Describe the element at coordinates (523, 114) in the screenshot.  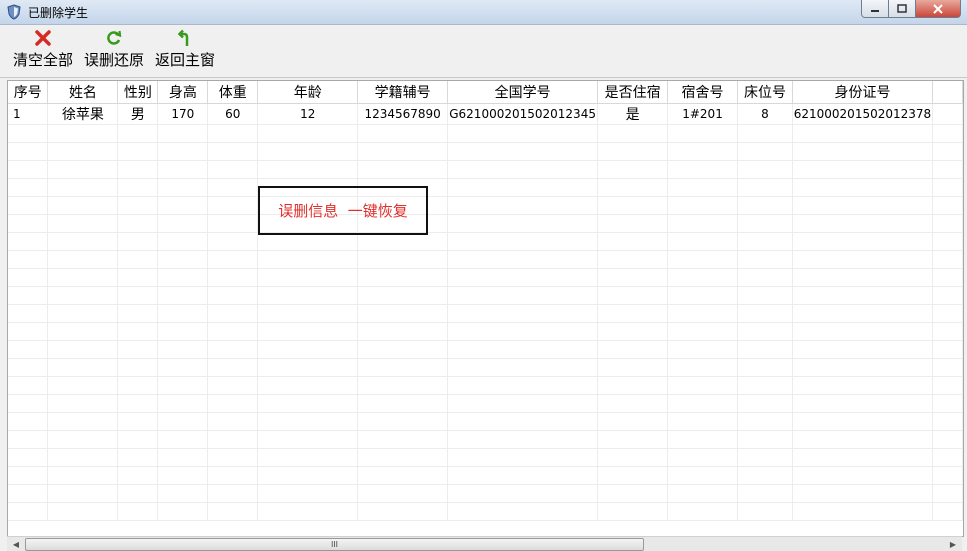
I see `table-cell: G621000201502012345` at that location.